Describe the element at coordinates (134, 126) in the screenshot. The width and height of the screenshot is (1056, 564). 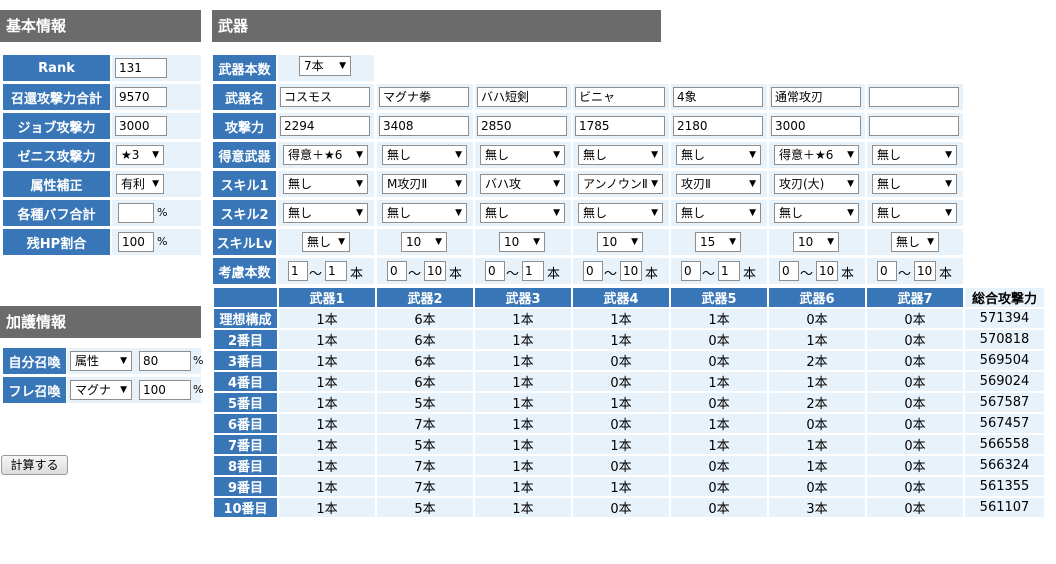
I see `basic-value-2: 3000` at that location.